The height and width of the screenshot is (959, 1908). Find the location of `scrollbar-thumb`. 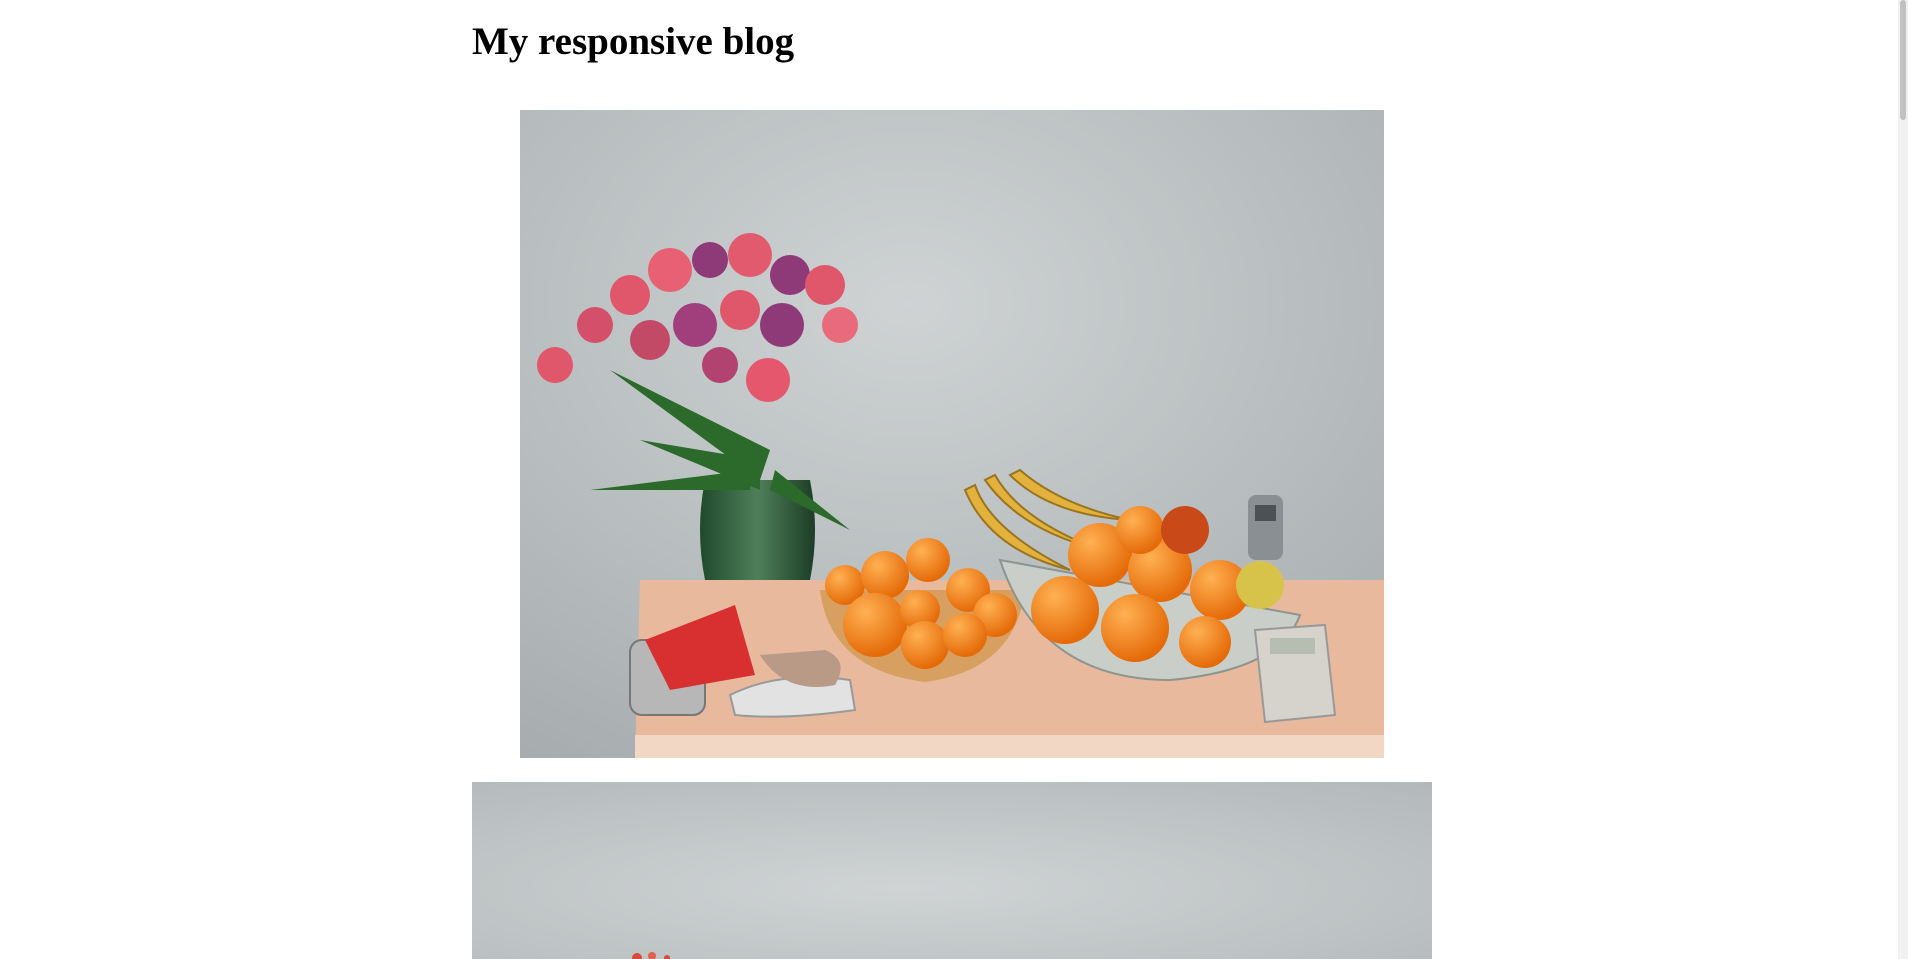

scrollbar-thumb is located at coordinates (1903, 60).